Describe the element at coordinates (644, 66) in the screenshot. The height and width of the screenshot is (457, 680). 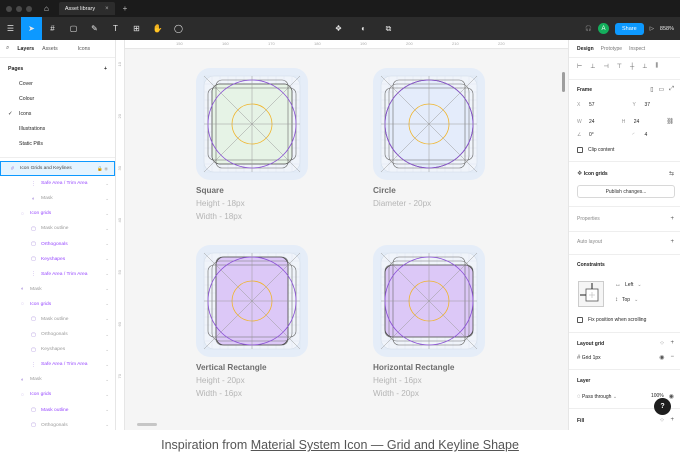
I see `align-bottom-icon: ⊥` at that location.